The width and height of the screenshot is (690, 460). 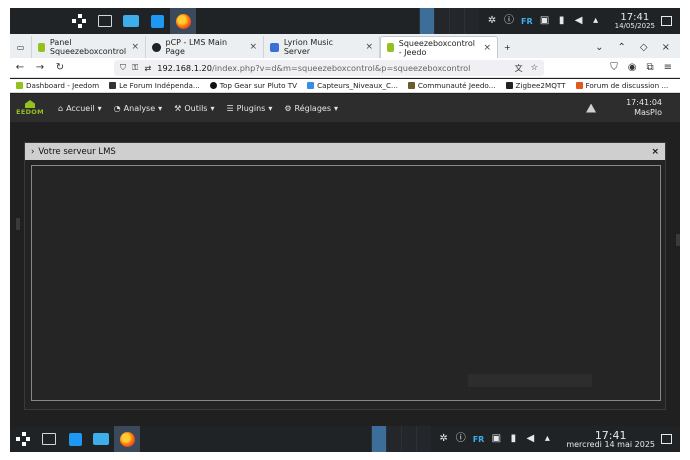 What do you see at coordinates (30, 112) in the screenshot?
I see `logo-text: EEDOM` at bounding box center [30, 112].